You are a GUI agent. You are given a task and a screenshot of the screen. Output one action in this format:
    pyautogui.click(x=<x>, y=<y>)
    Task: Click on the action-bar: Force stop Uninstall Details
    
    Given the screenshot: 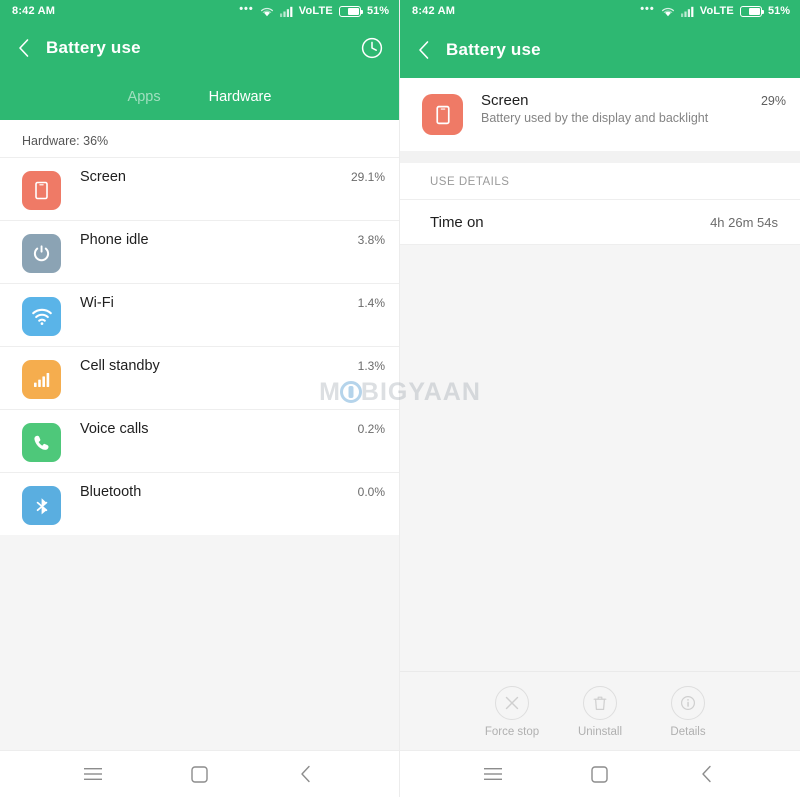 What is the action you would take?
    pyautogui.click(x=600, y=710)
    